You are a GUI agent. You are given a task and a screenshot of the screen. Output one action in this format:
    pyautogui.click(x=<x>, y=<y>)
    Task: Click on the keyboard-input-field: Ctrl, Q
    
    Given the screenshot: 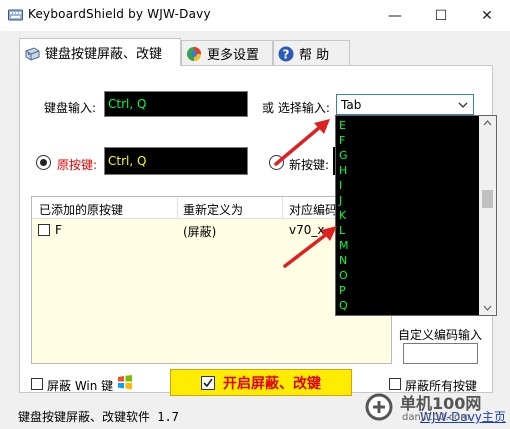 What is the action you would take?
    pyautogui.click(x=176, y=104)
    